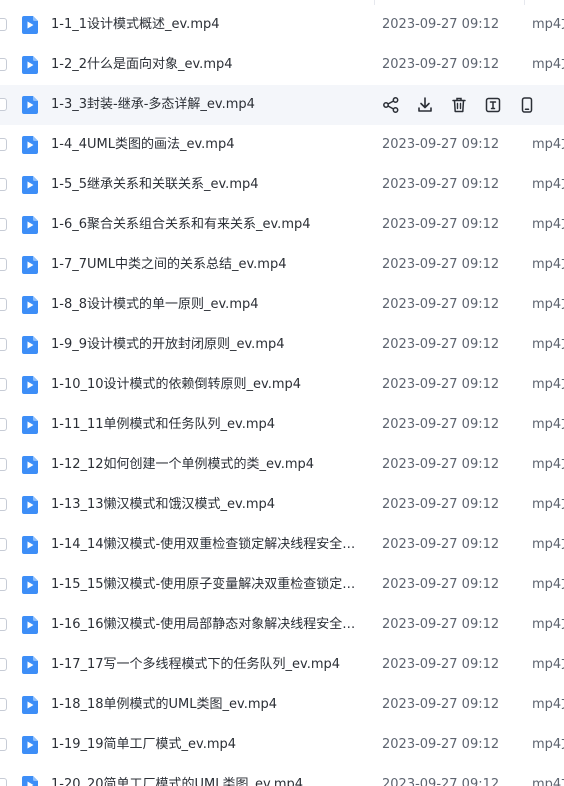  I want to click on file-row: 1-3_3封装-继承-多态详解_ev.mp4, so click(282, 105).